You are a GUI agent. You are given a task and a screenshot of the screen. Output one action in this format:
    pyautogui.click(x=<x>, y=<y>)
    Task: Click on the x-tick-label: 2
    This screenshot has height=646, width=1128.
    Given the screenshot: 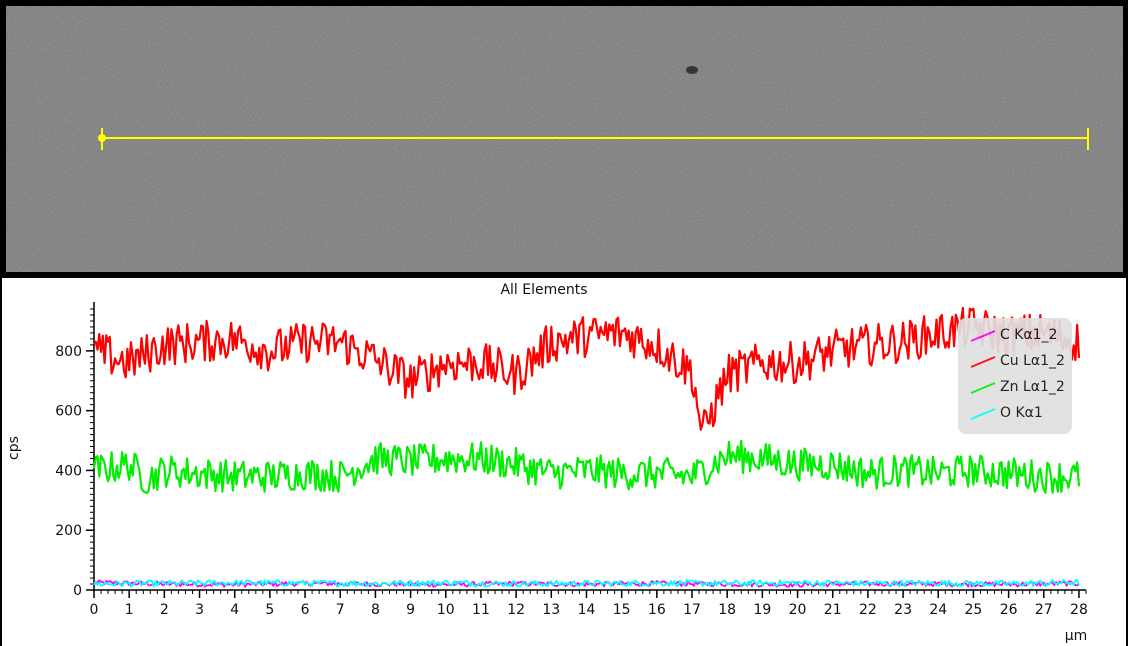 What is the action you would take?
    pyautogui.click(x=164, y=610)
    